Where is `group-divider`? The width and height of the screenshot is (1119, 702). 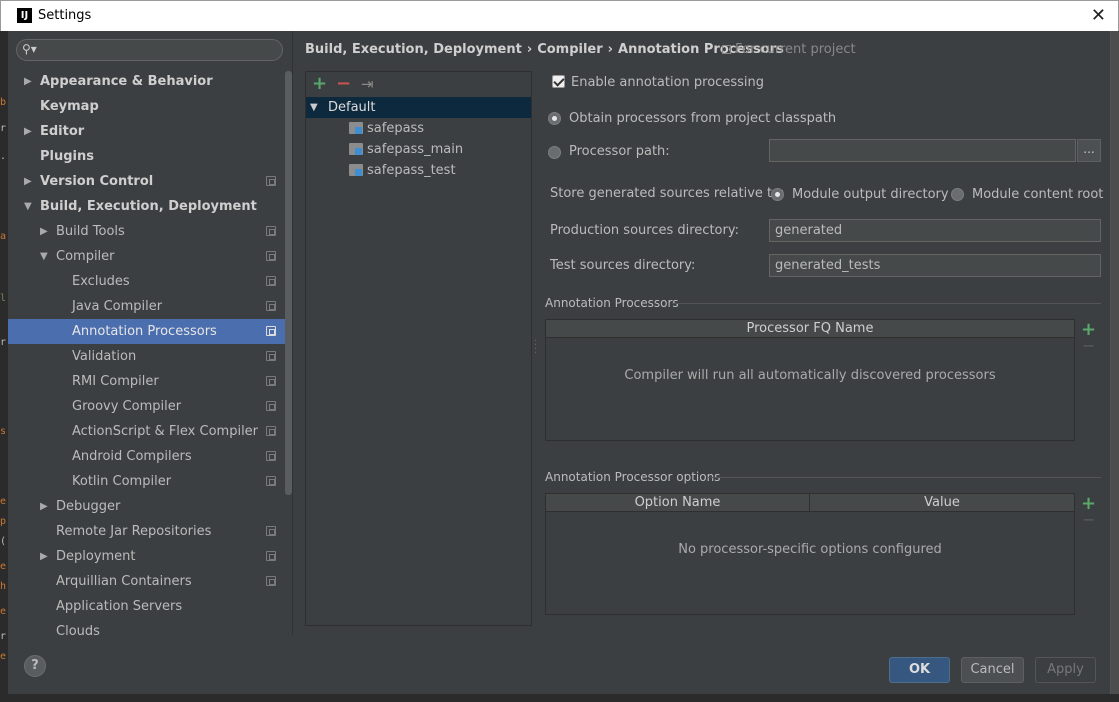
group-divider is located at coordinates (904, 477).